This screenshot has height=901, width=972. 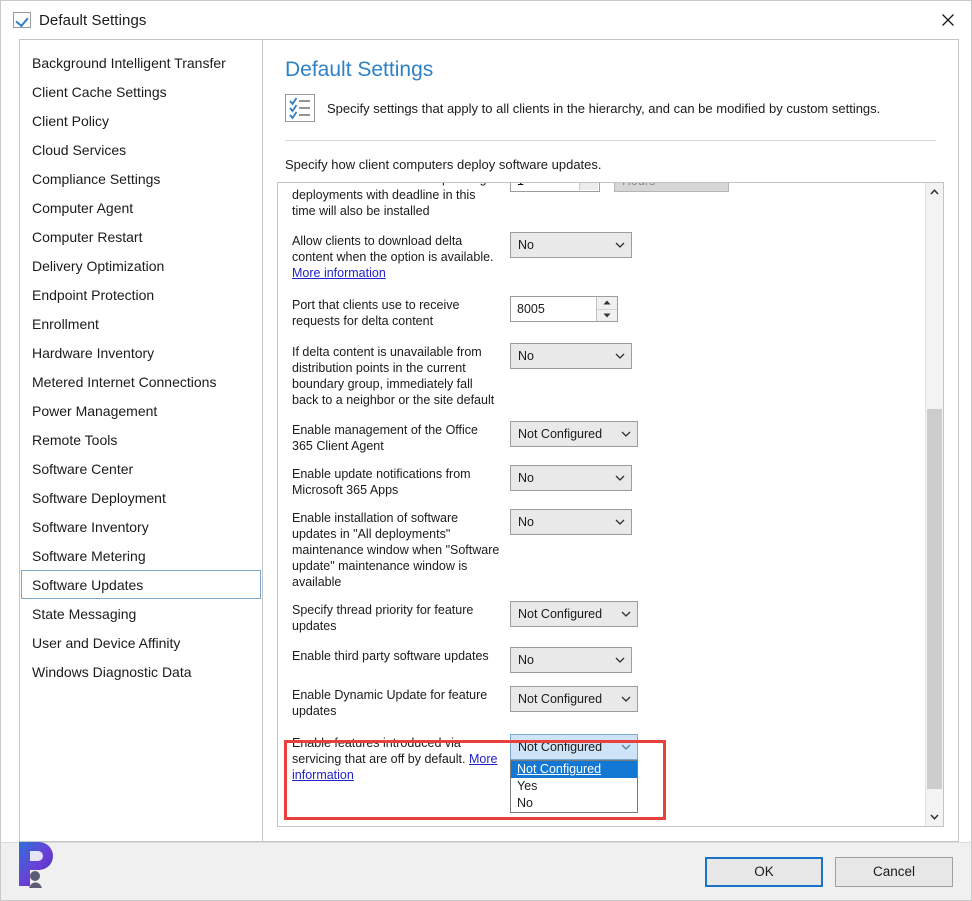 What do you see at coordinates (141, 410) in the screenshot?
I see `sidebar-item-power-management: Power Management` at bounding box center [141, 410].